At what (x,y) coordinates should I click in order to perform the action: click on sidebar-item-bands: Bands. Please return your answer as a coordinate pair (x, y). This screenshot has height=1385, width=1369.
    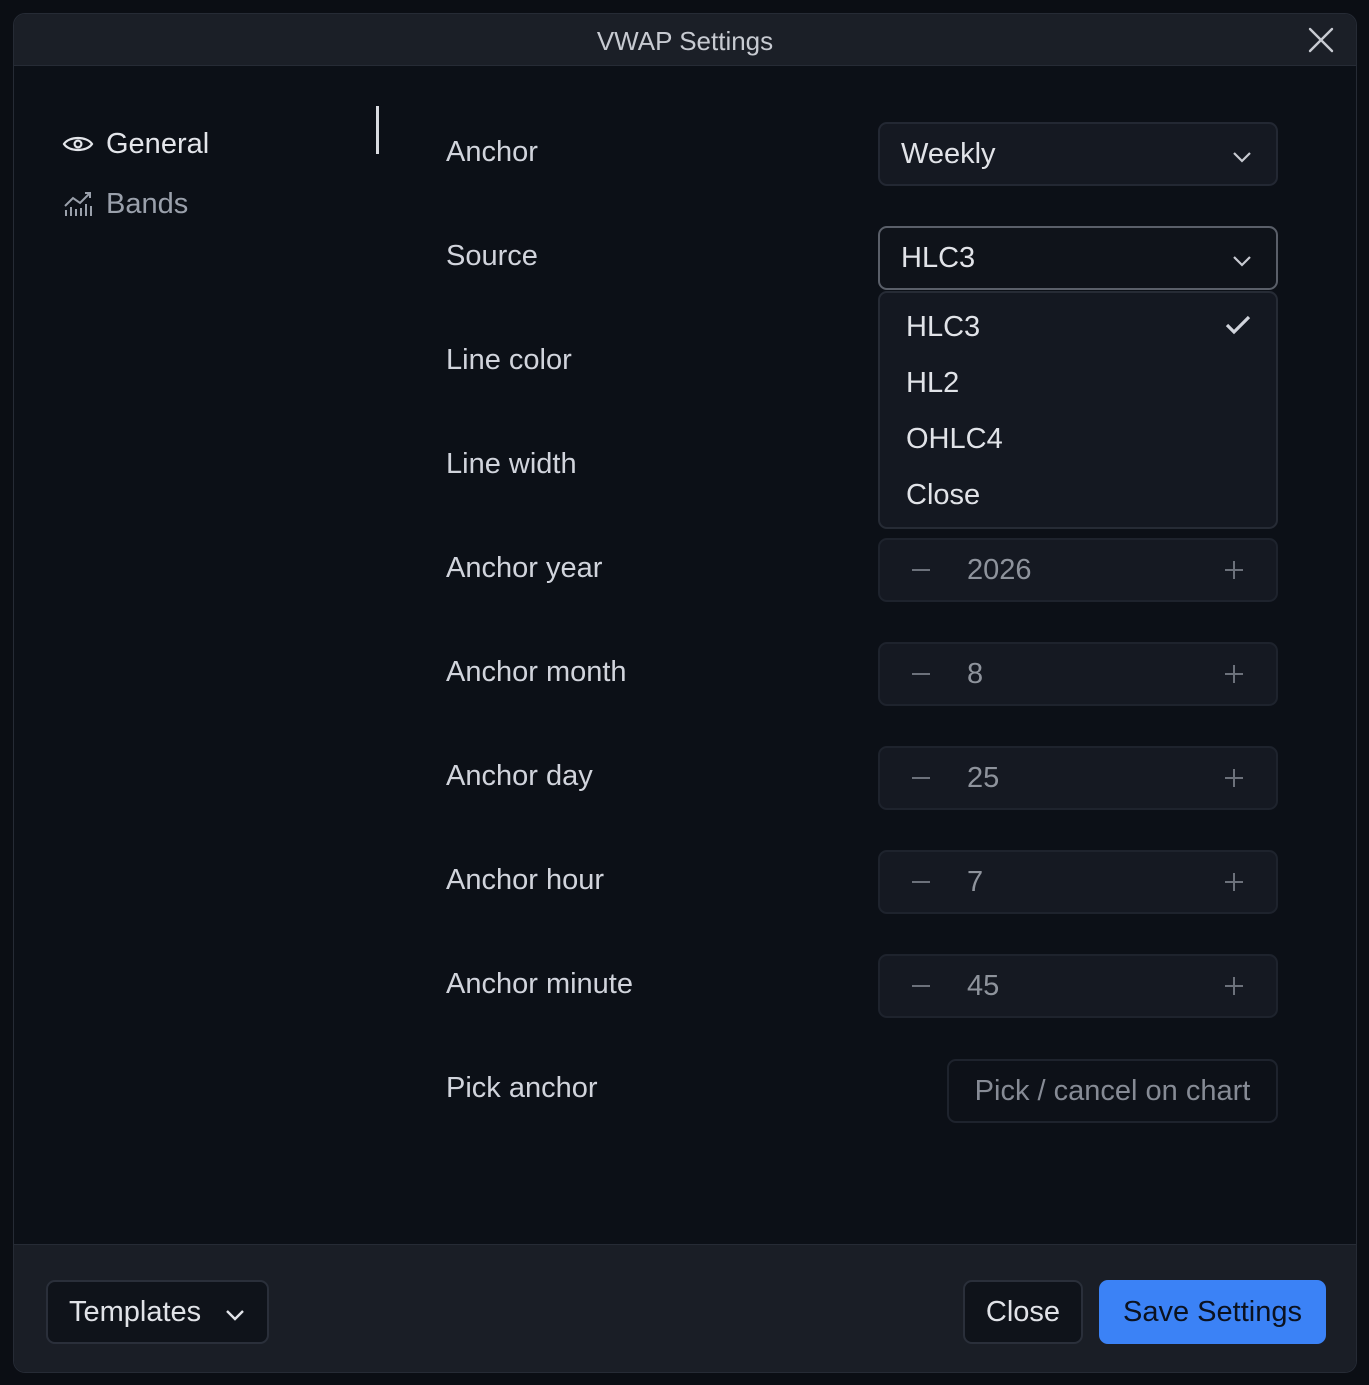
    Looking at the image, I should click on (125, 204).